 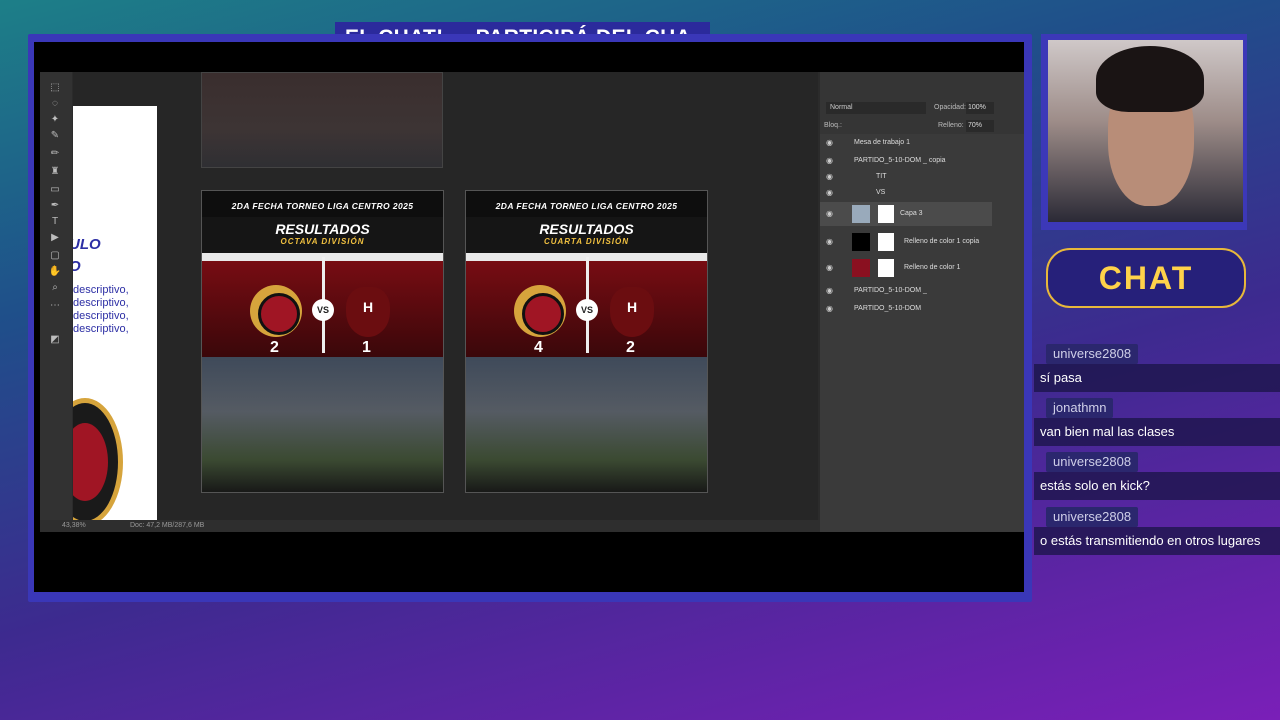 What do you see at coordinates (55, 238) in the screenshot?
I see `path-select-icon: ▶` at bounding box center [55, 238].